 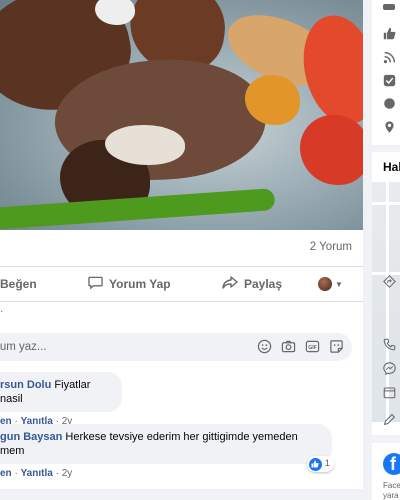 I want to click on camera-icon, so click(x=288, y=346).